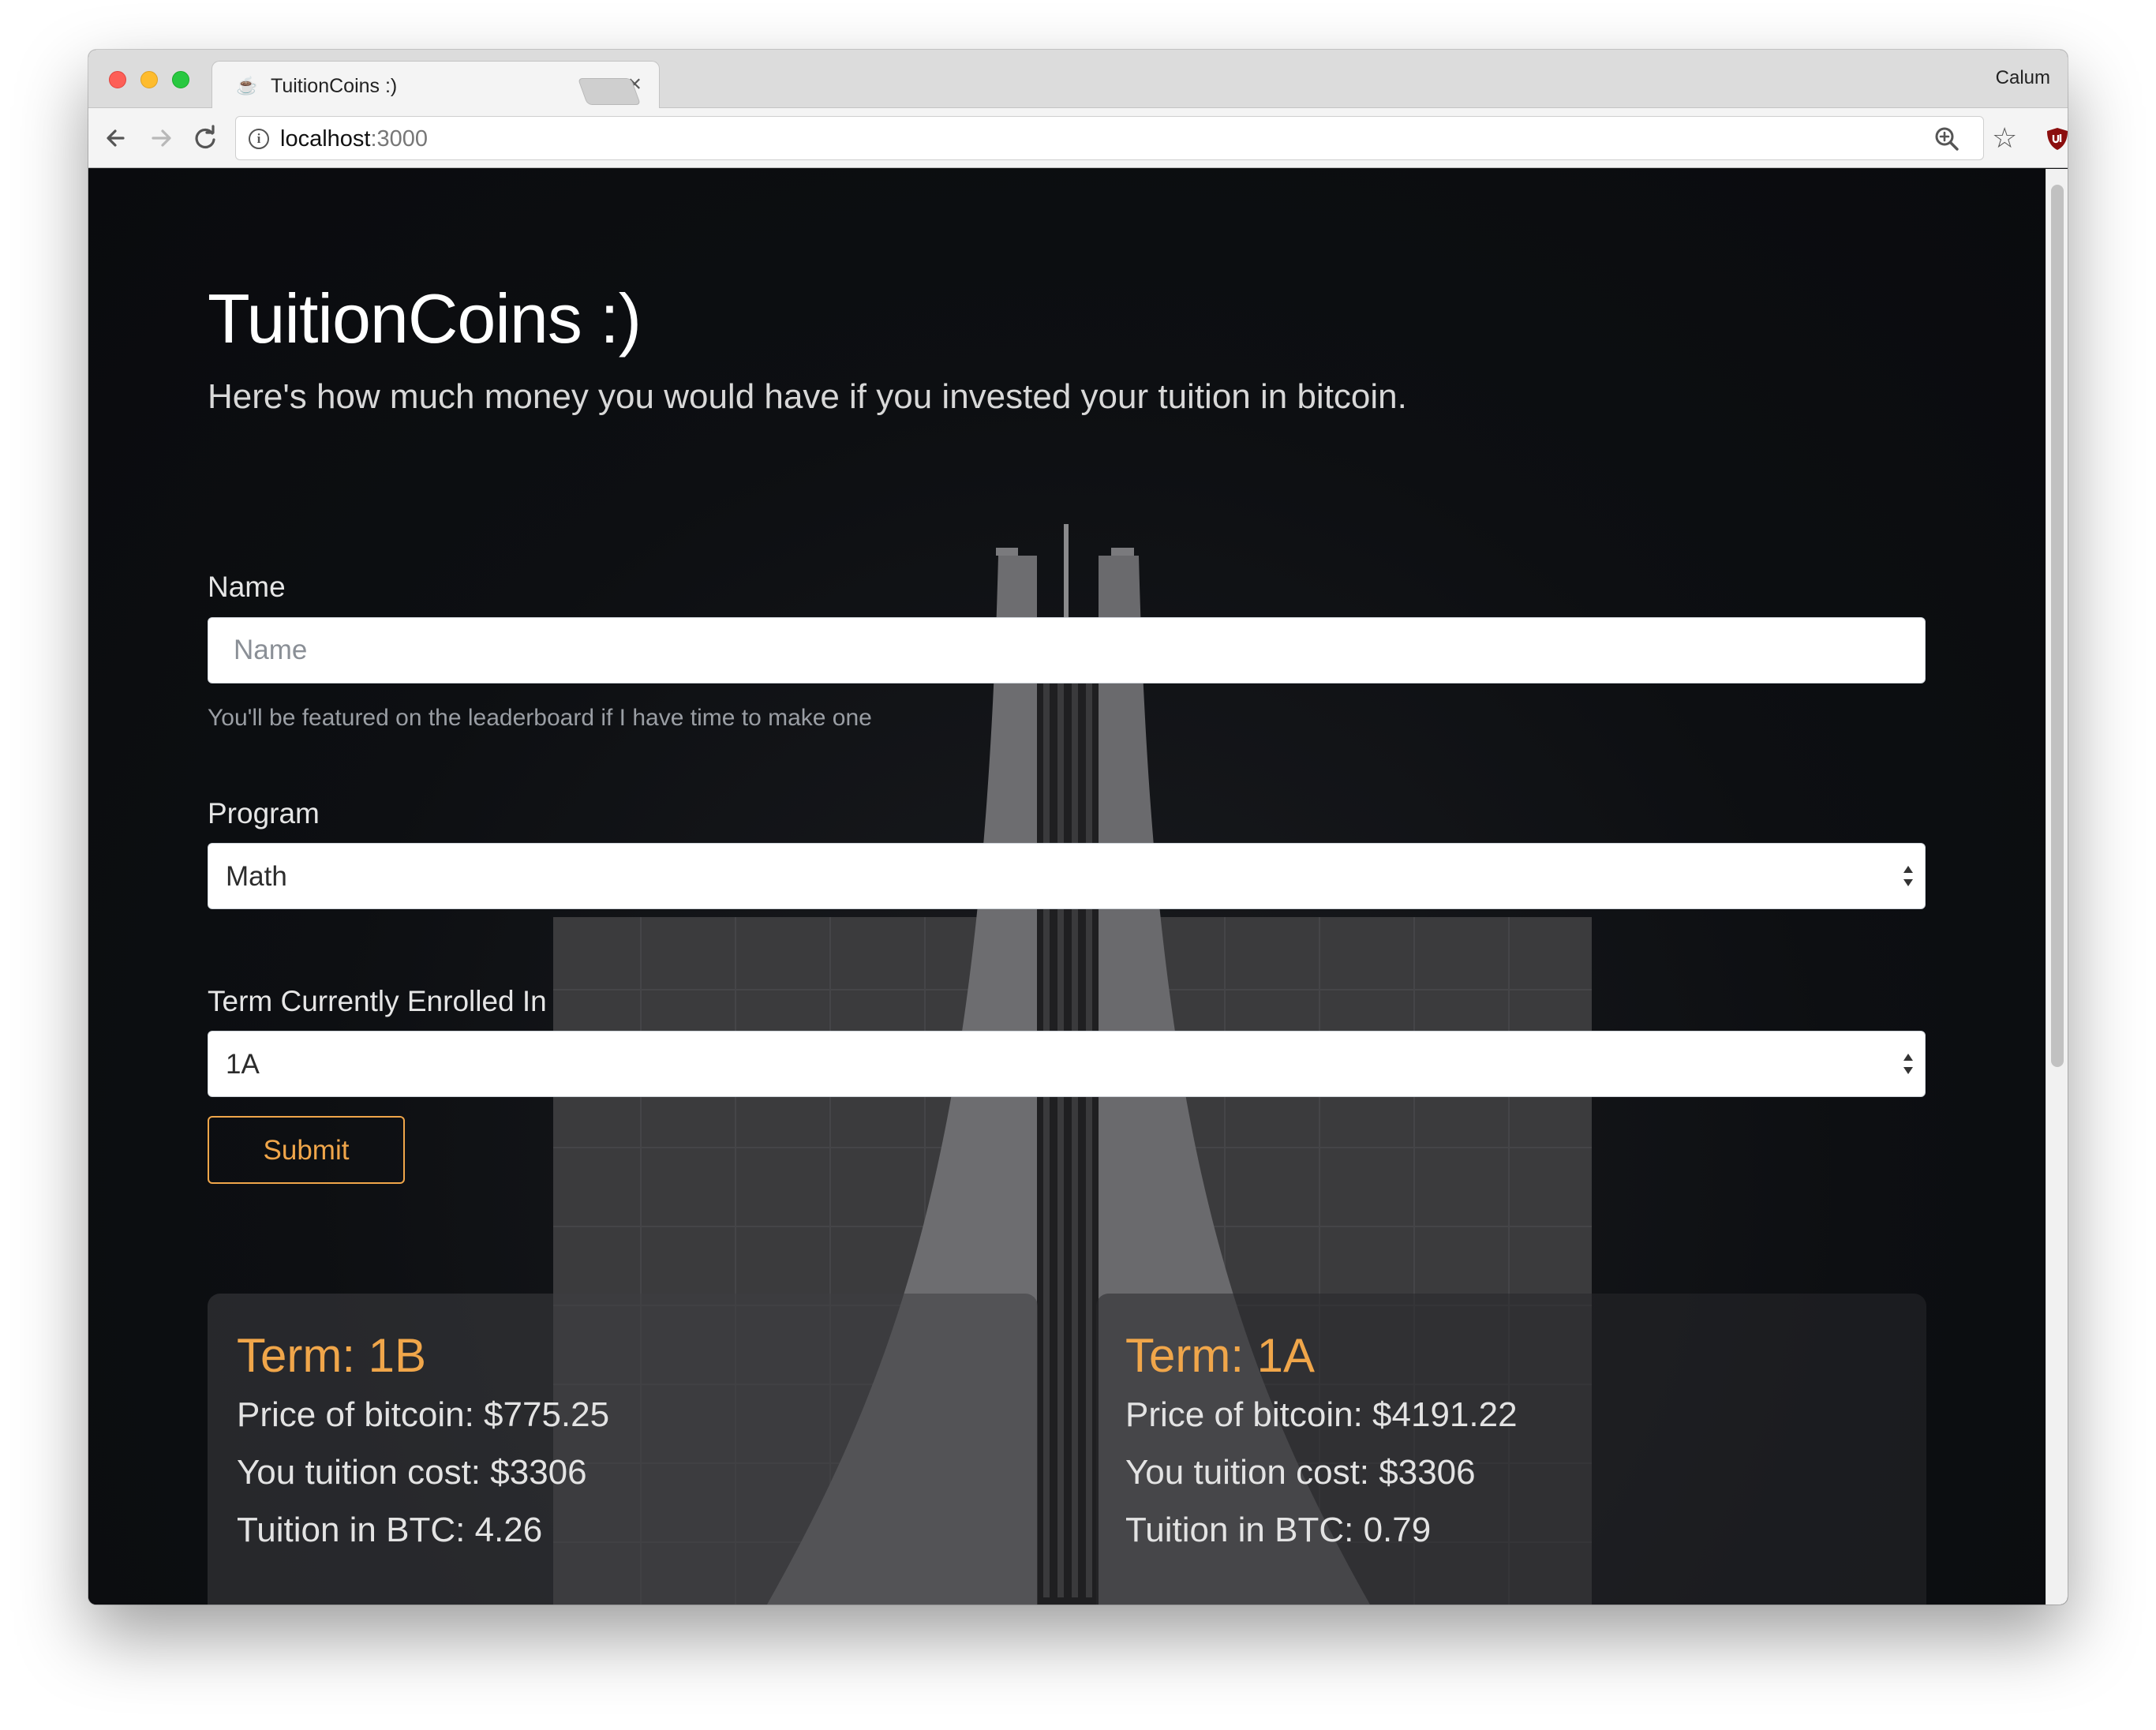  I want to click on browser-titlebar: ☕ TuitionCoins :) × Calum, so click(1078, 80).